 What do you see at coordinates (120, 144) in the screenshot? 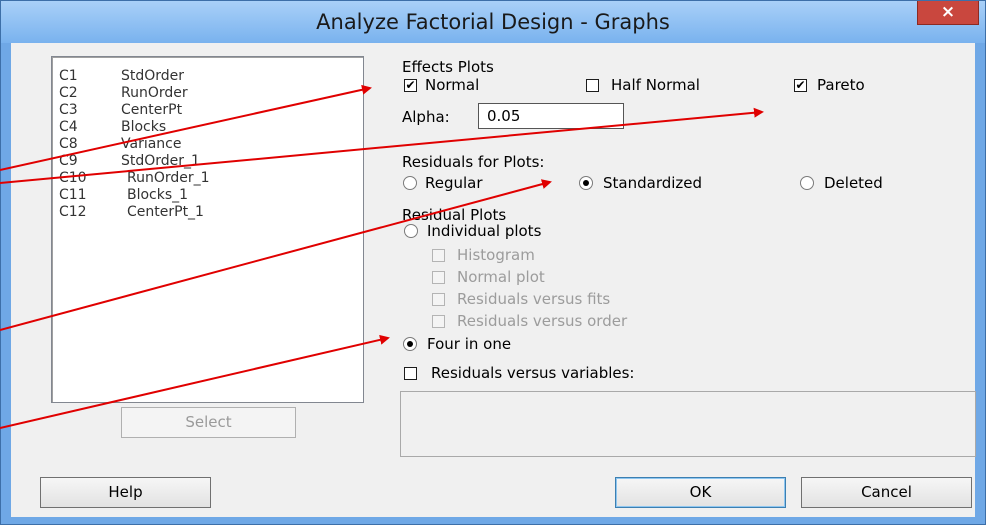
I see `list-item: C8 Variance` at bounding box center [120, 144].